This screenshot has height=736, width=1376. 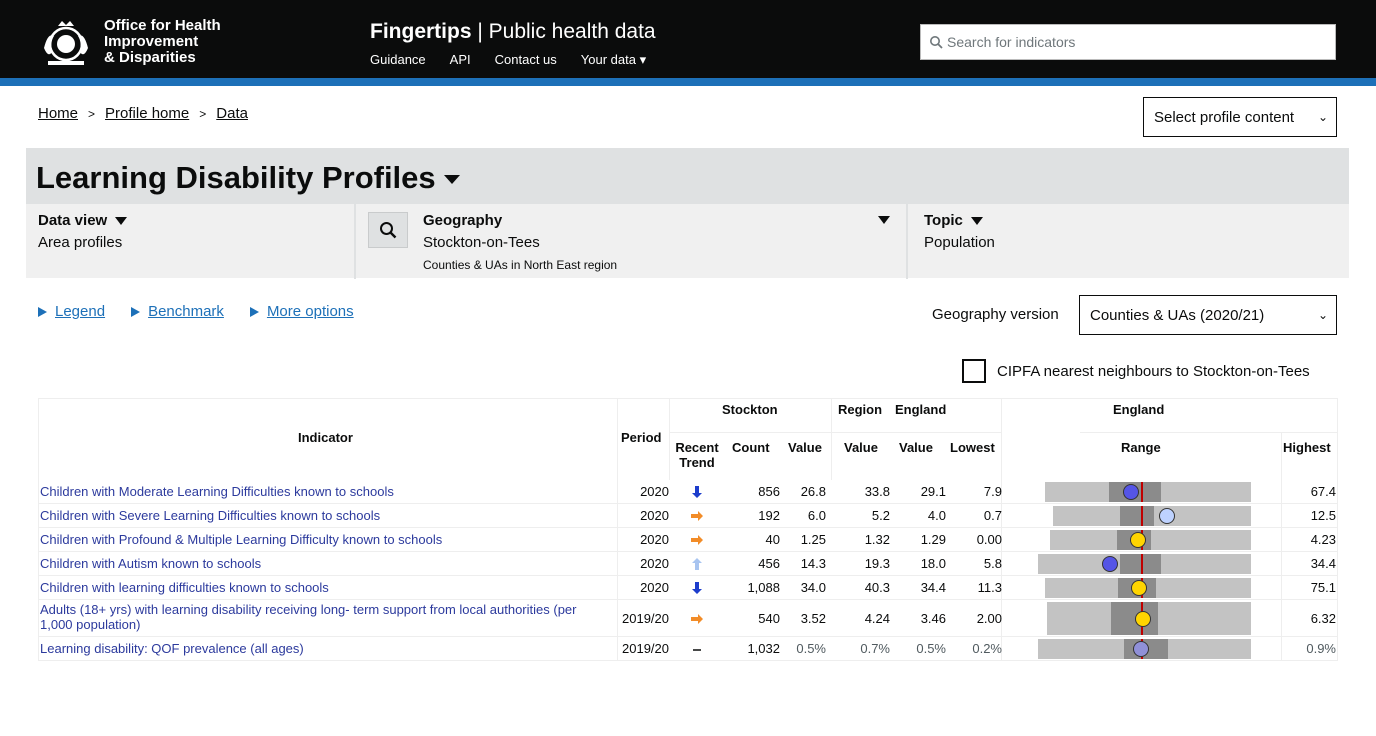 I want to click on more-options-toggle: More options, so click(x=301, y=311).